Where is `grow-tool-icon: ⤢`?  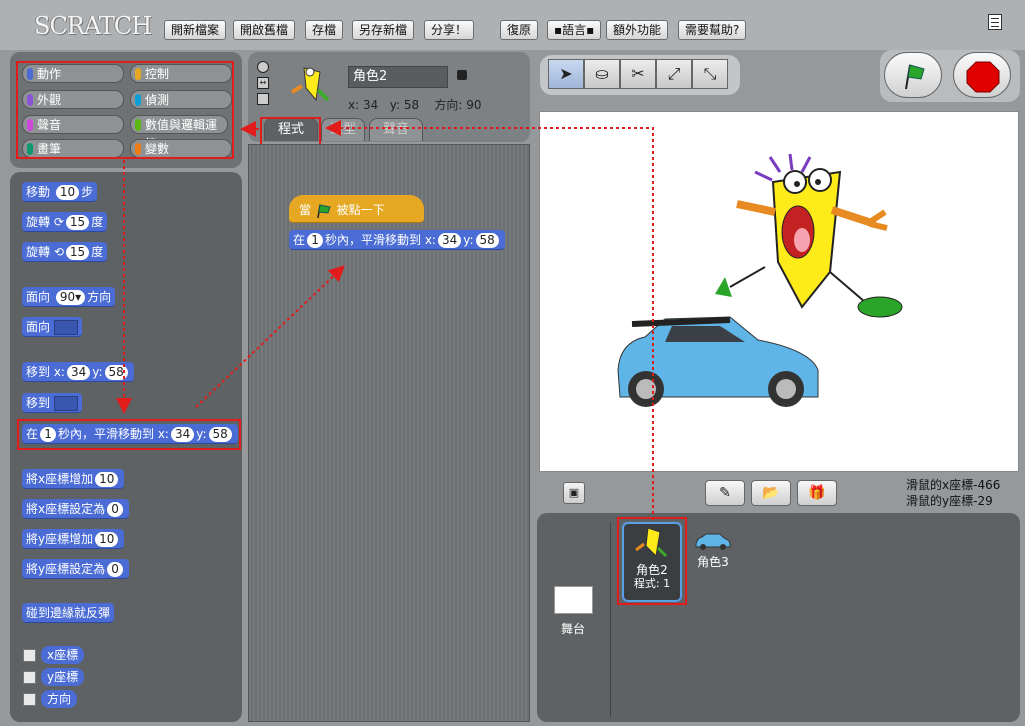 grow-tool-icon: ⤢ is located at coordinates (674, 74).